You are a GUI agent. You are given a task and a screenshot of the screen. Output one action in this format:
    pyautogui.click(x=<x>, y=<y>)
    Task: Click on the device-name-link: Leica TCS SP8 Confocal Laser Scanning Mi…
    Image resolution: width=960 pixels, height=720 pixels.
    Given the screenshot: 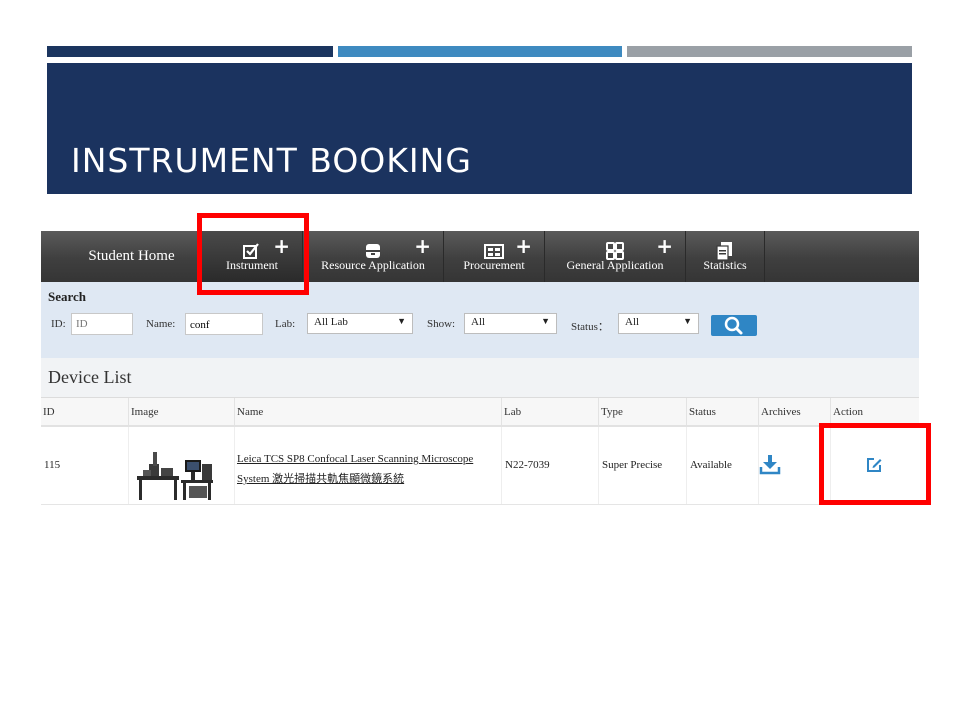 What is the action you would take?
    pyautogui.click(x=366, y=469)
    